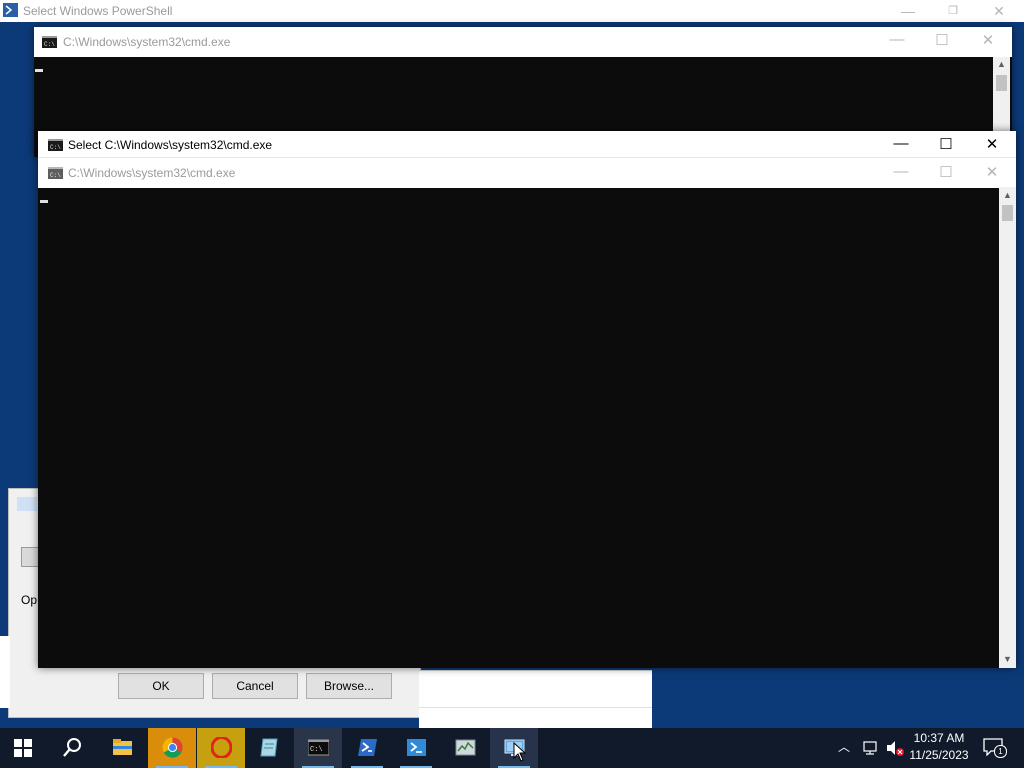 The height and width of the screenshot is (768, 1024). What do you see at coordinates (992, 144) in the screenshot?
I see `cmd-front-close-button: ✕` at bounding box center [992, 144].